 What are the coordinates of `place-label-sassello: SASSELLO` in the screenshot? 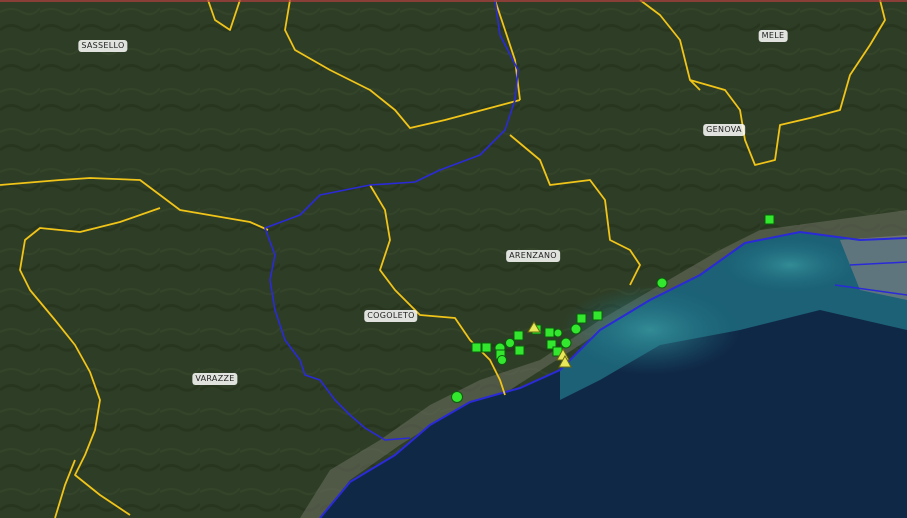 It's located at (103, 46).